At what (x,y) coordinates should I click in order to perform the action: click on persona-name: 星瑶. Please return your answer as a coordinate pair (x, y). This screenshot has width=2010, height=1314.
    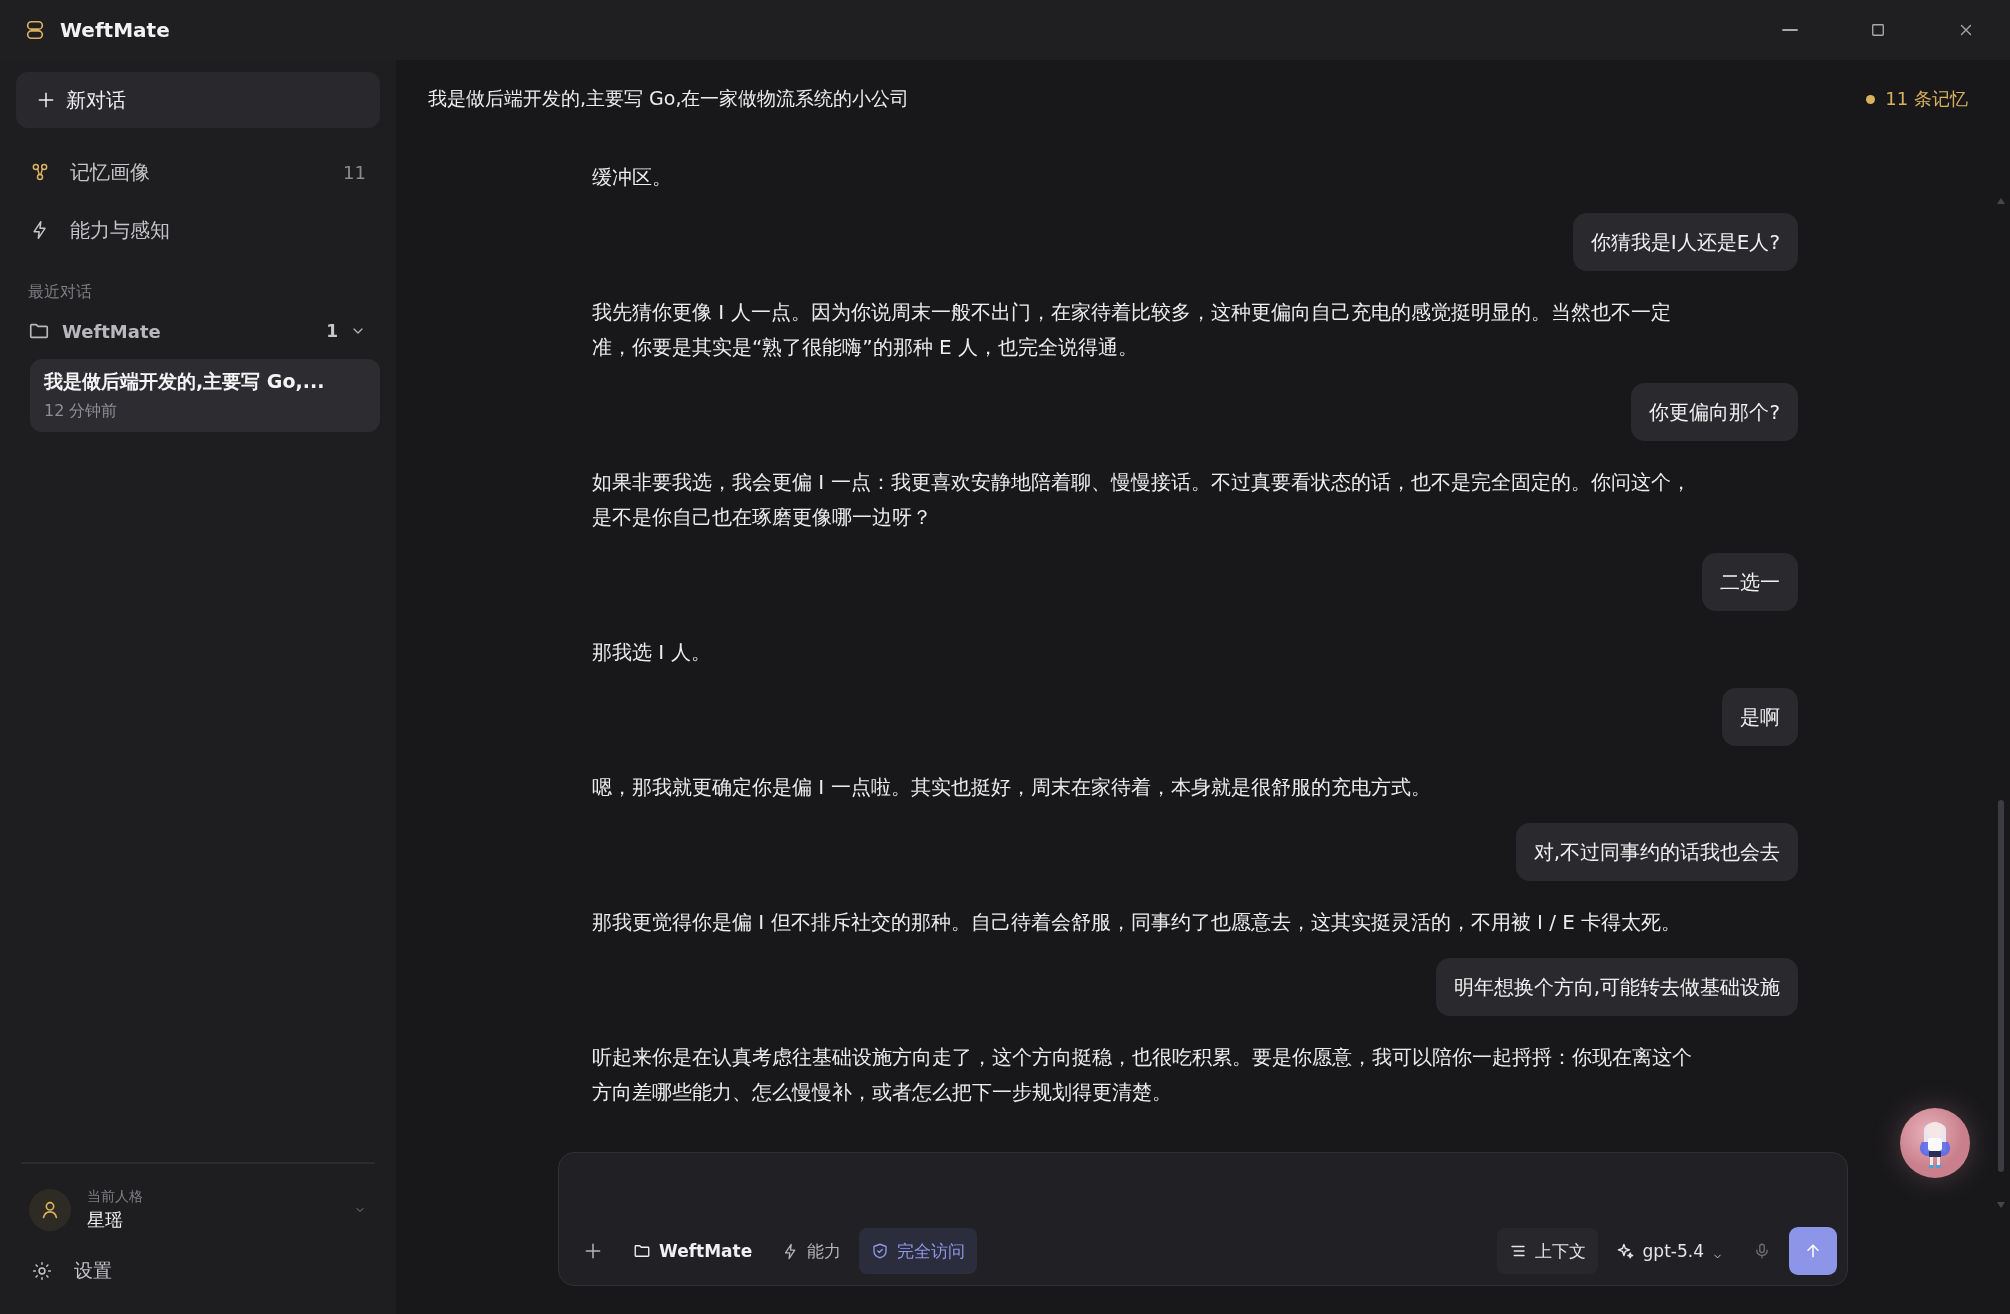
    Looking at the image, I should click on (105, 1220).